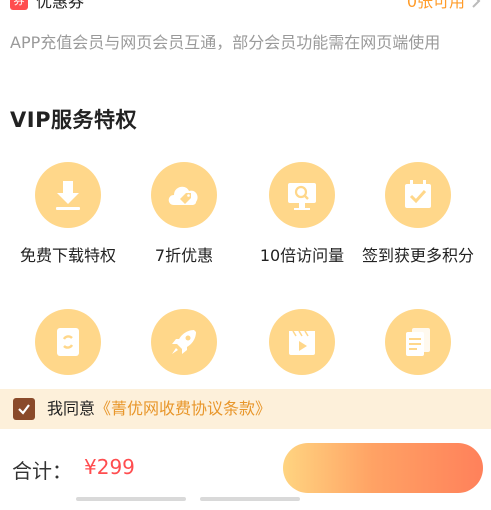 The width and height of the screenshot is (491, 510). Describe the element at coordinates (418, 195) in the screenshot. I see `calendar-check-icon` at that location.